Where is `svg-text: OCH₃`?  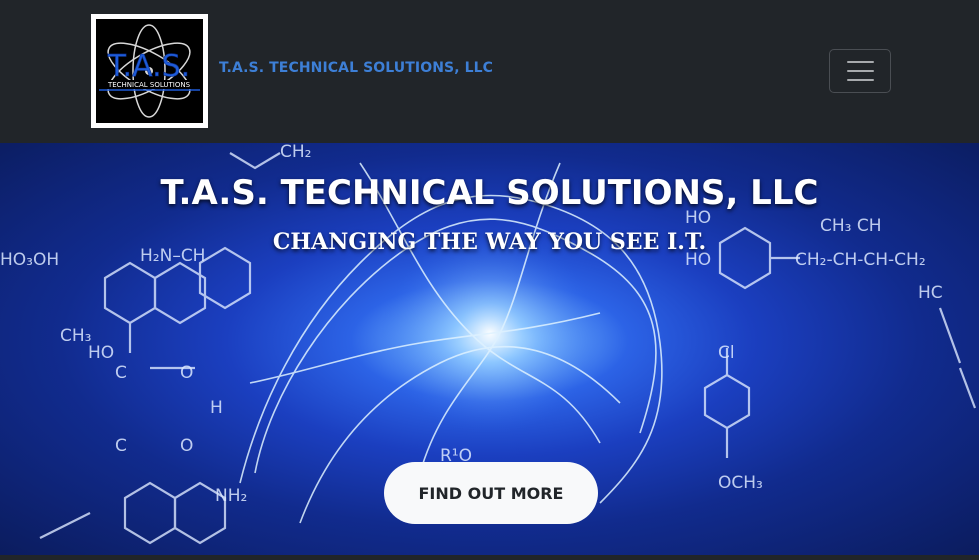
svg-text: OCH₃ is located at coordinates (740, 483).